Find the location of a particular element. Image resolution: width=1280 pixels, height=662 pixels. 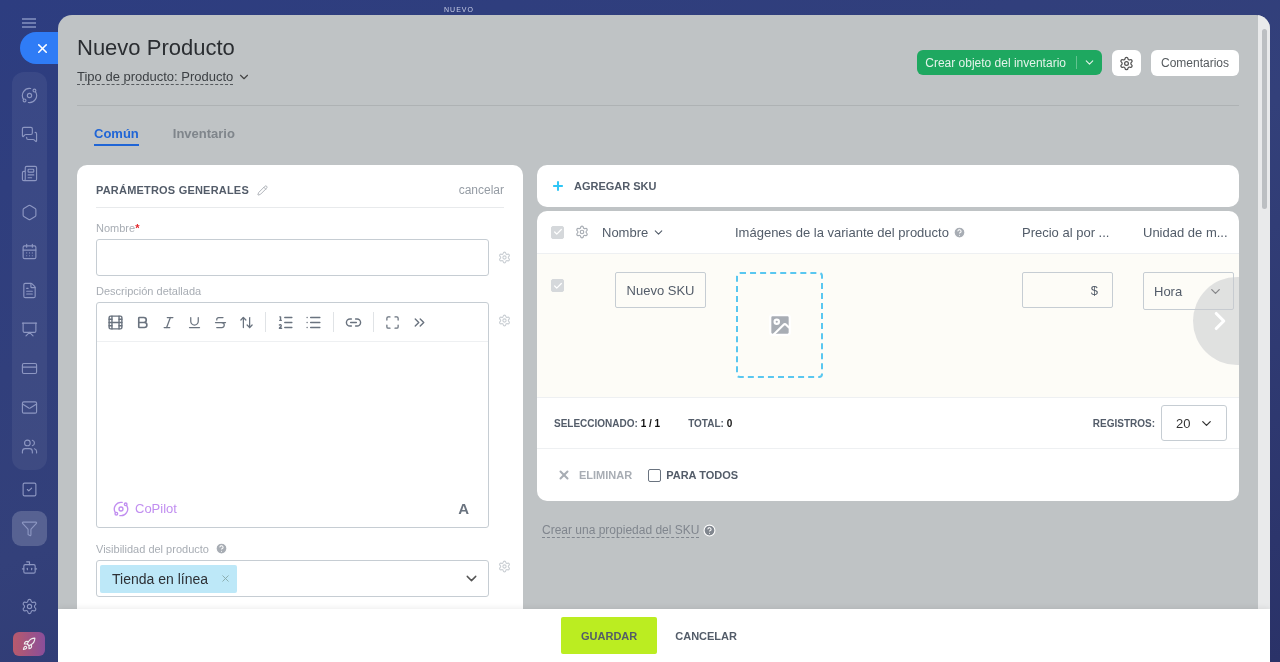

funnel-icon is located at coordinates (29, 528).